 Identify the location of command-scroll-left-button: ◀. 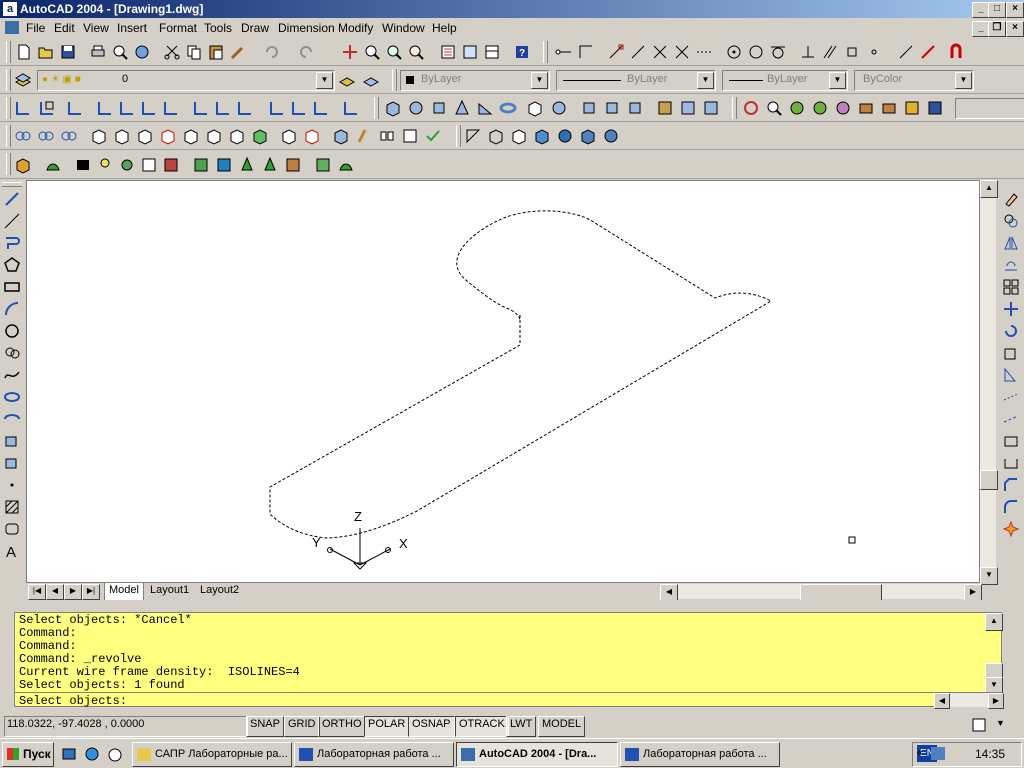
(942, 701).